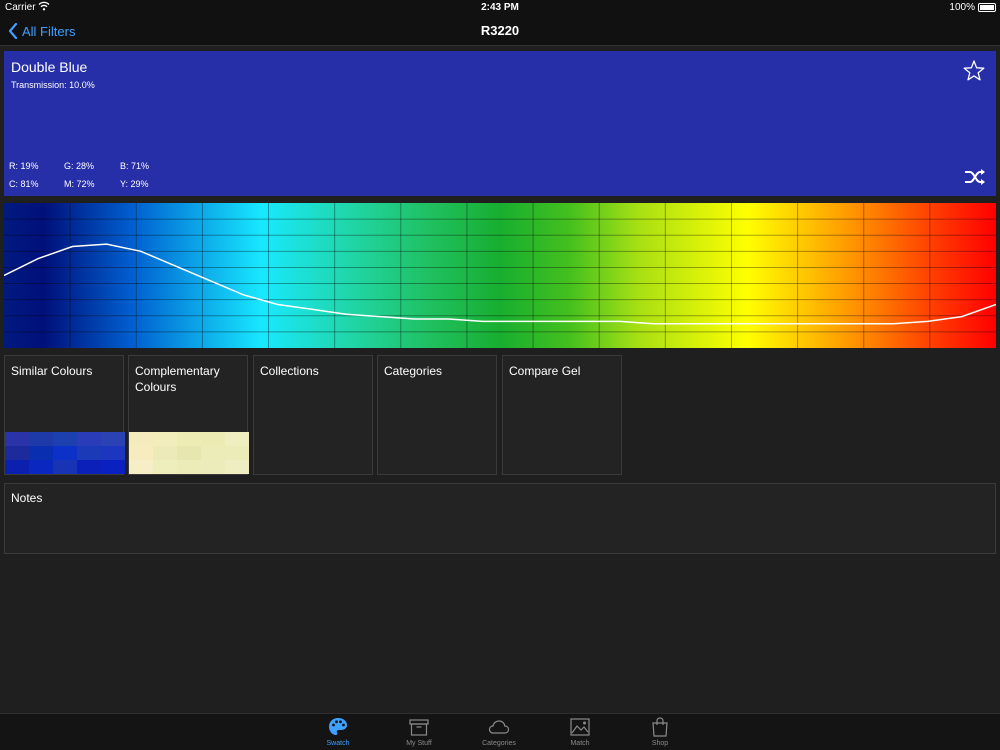  What do you see at coordinates (987, 7) in the screenshot?
I see `battery-icon` at bounding box center [987, 7].